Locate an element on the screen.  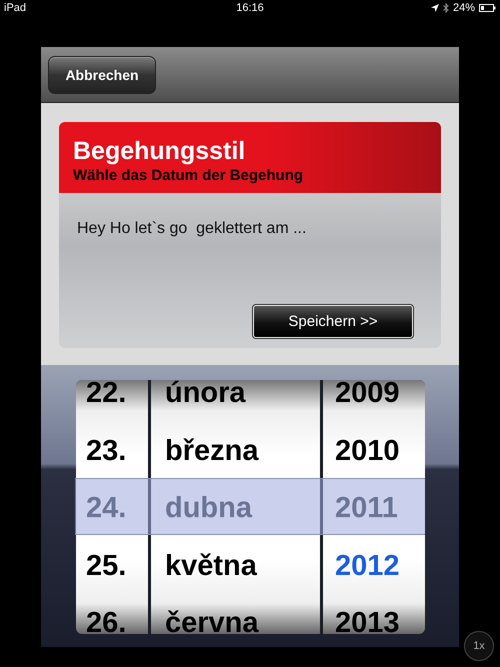
location-icon is located at coordinates (434, 8).